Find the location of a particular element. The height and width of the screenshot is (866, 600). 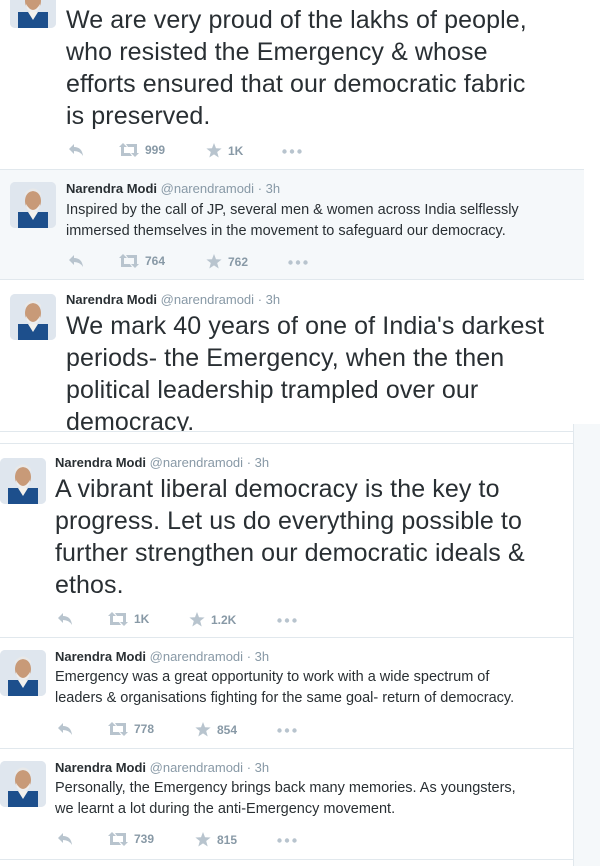

retweet-button: 764 is located at coordinates (142, 261).